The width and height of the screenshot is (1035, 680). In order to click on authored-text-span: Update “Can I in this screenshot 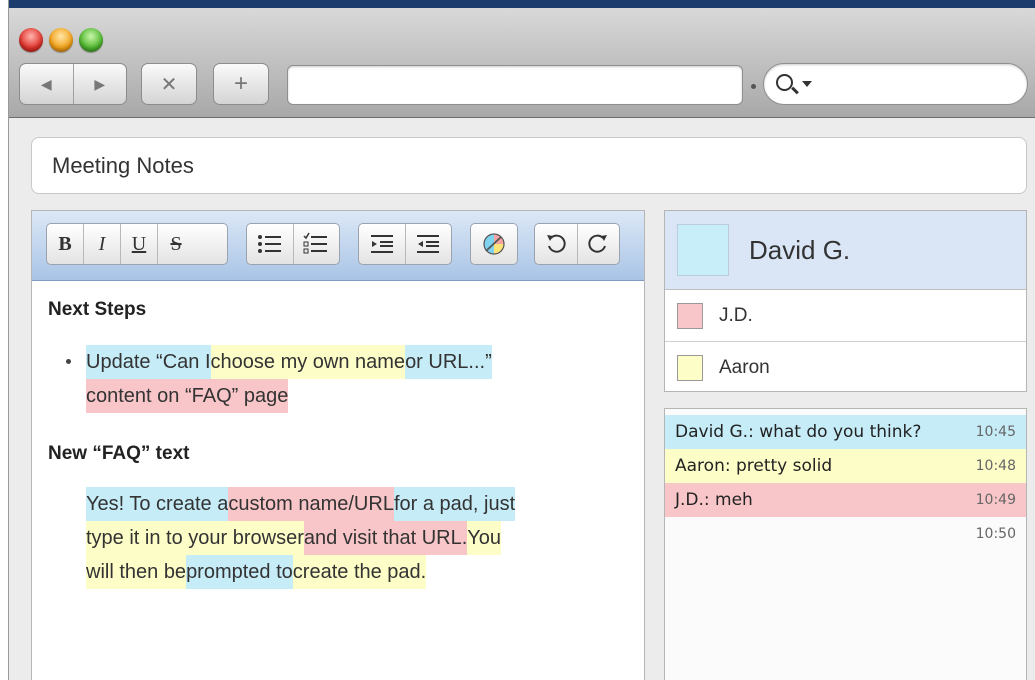, I will do `click(148, 362)`.